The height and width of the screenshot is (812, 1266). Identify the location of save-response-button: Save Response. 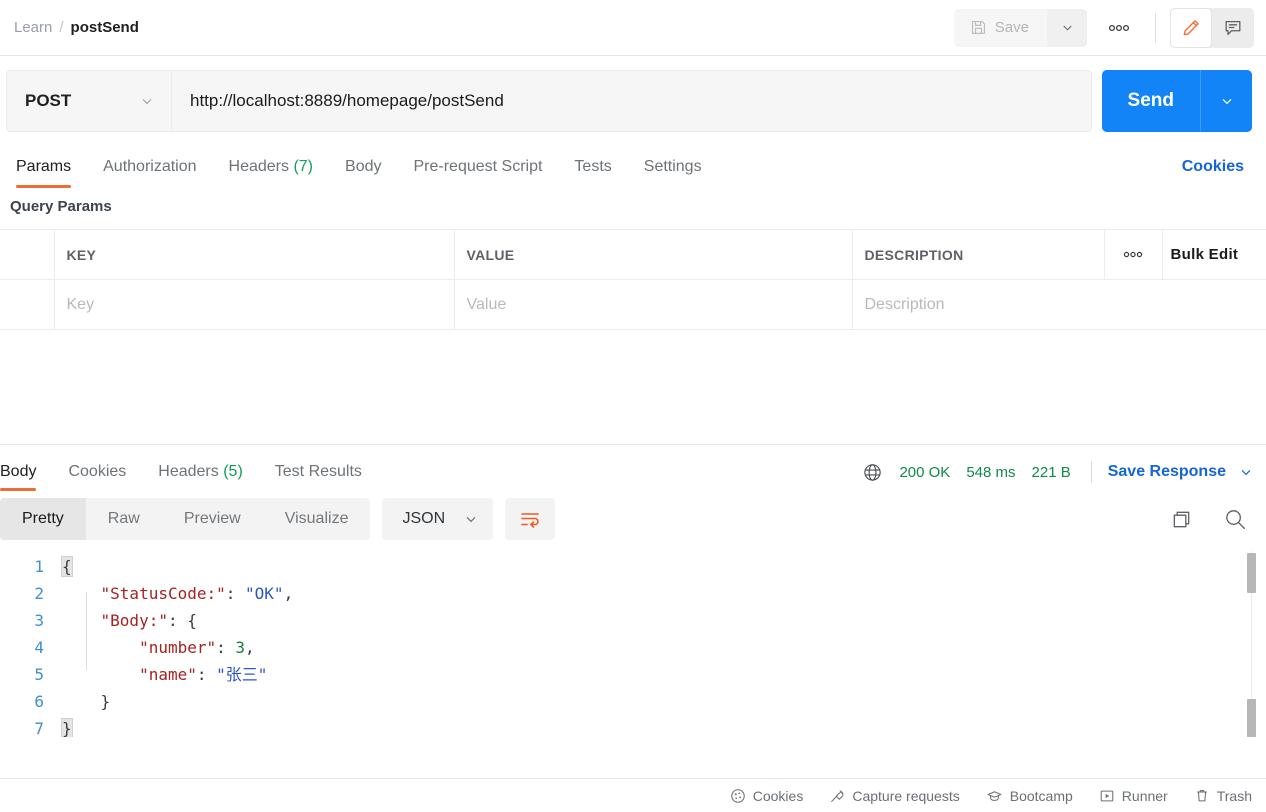
(1167, 472).